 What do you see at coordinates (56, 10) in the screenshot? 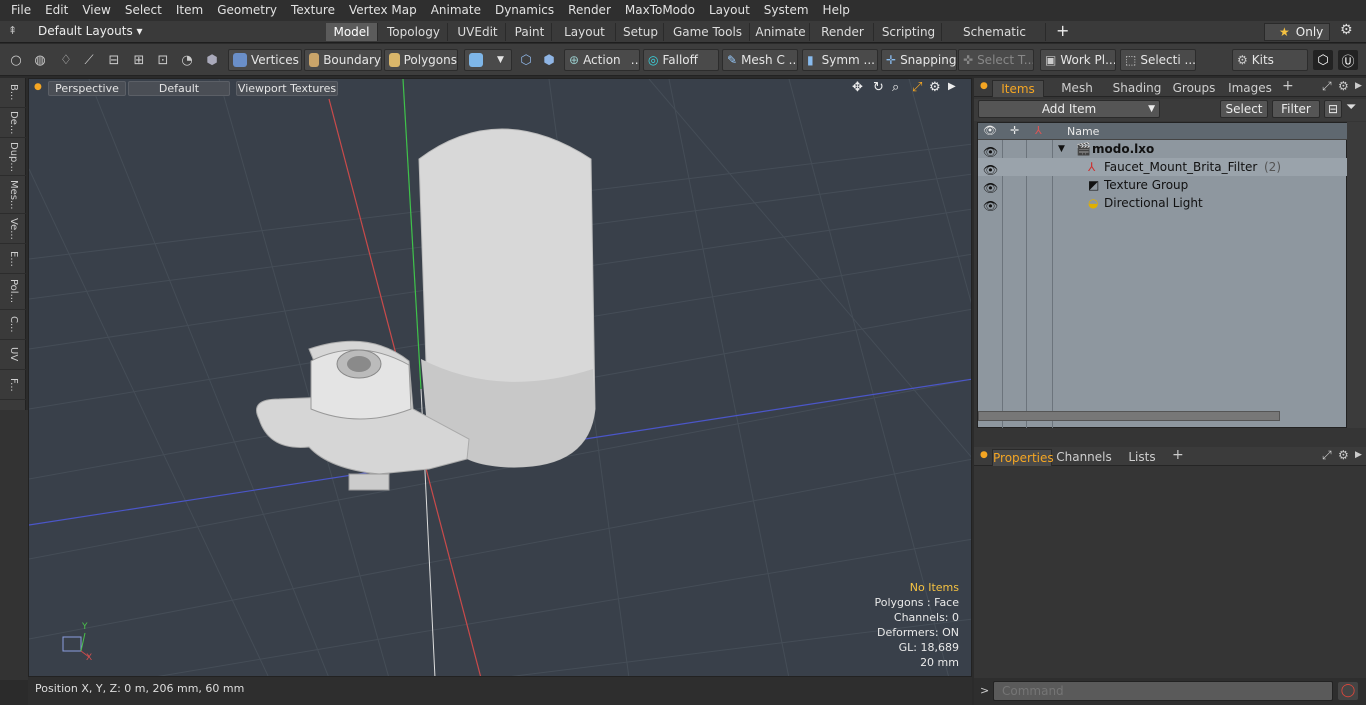
I see `menu-edit: Edit` at bounding box center [56, 10].